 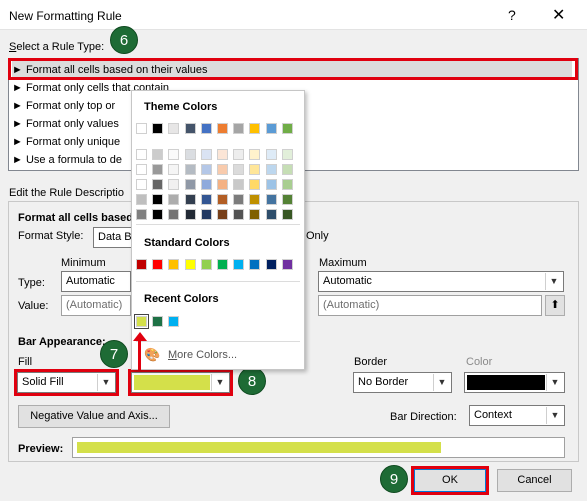 What do you see at coordinates (534, 480) in the screenshot?
I see `cancel-button: Cancel` at bounding box center [534, 480].